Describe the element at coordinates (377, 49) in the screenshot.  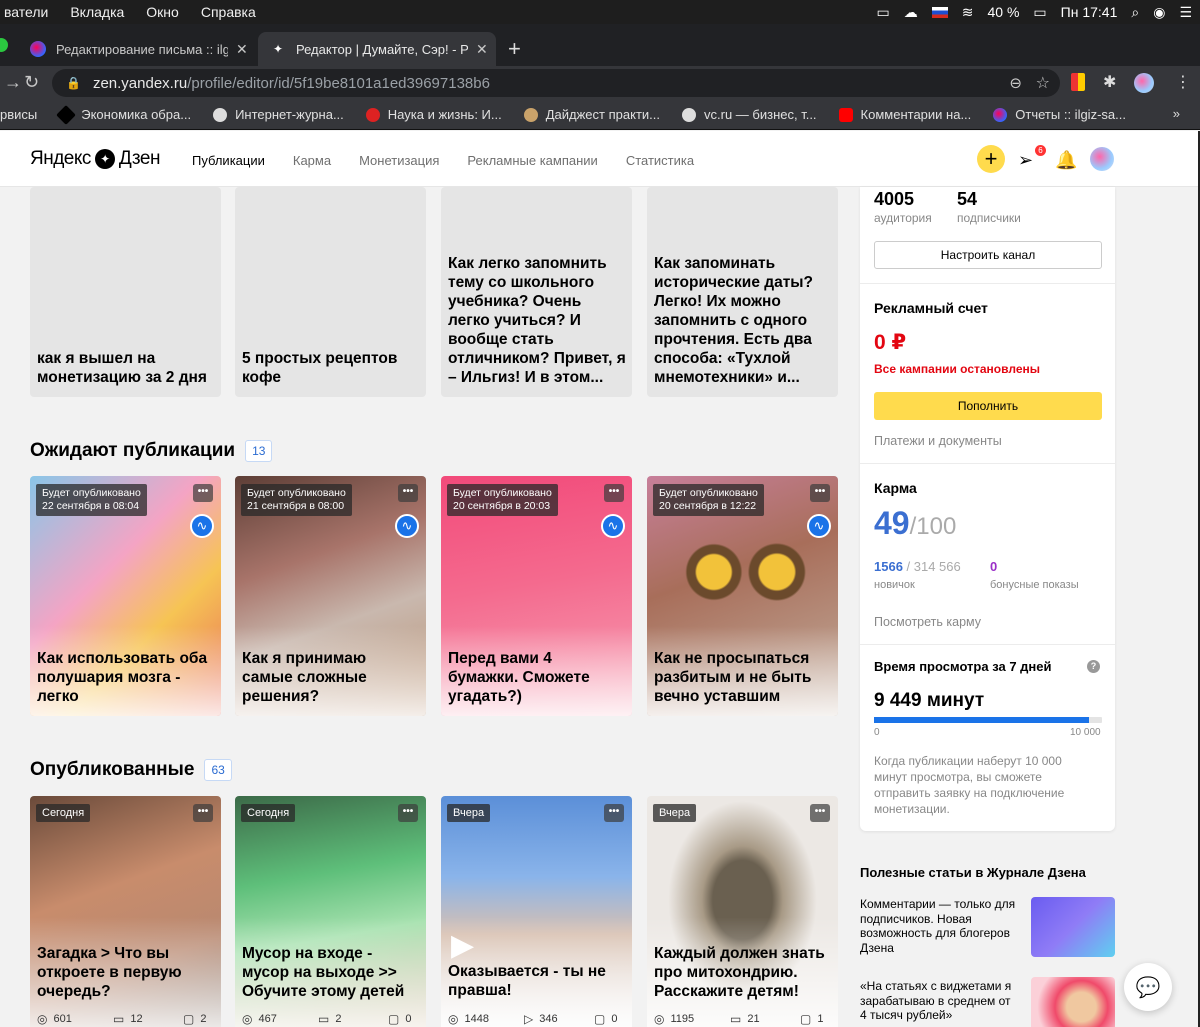
I see `tab-zen-editor: ✦ Редактор | Думайте, Сэр! - Р ✕` at that location.